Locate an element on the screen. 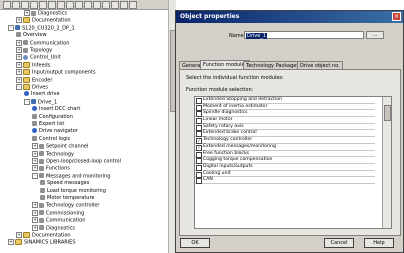 Image resolution: width=404 pixels, height=253 pixels. tree-item-label: Control logic is located at coordinates (55, 138).